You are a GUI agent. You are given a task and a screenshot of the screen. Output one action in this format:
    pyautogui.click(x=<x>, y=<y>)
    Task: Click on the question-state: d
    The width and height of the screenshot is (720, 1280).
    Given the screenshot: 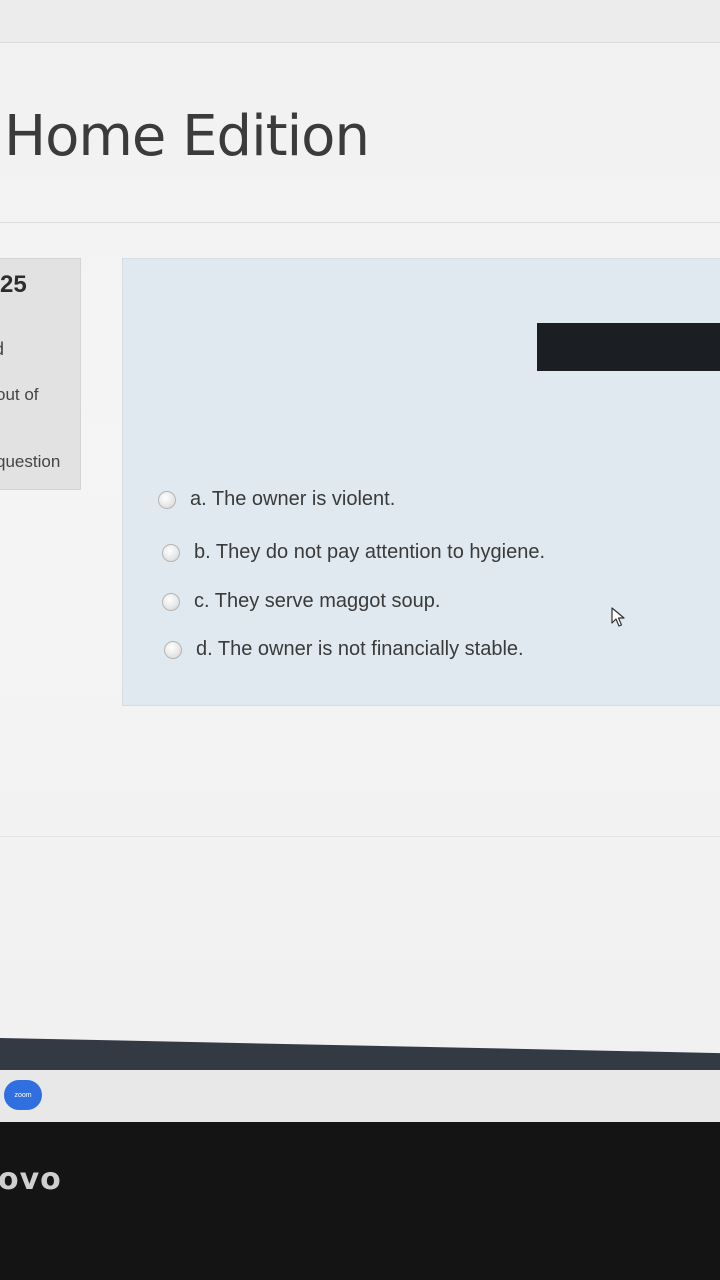 What is the action you would take?
    pyautogui.click(x=2, y=349)
    